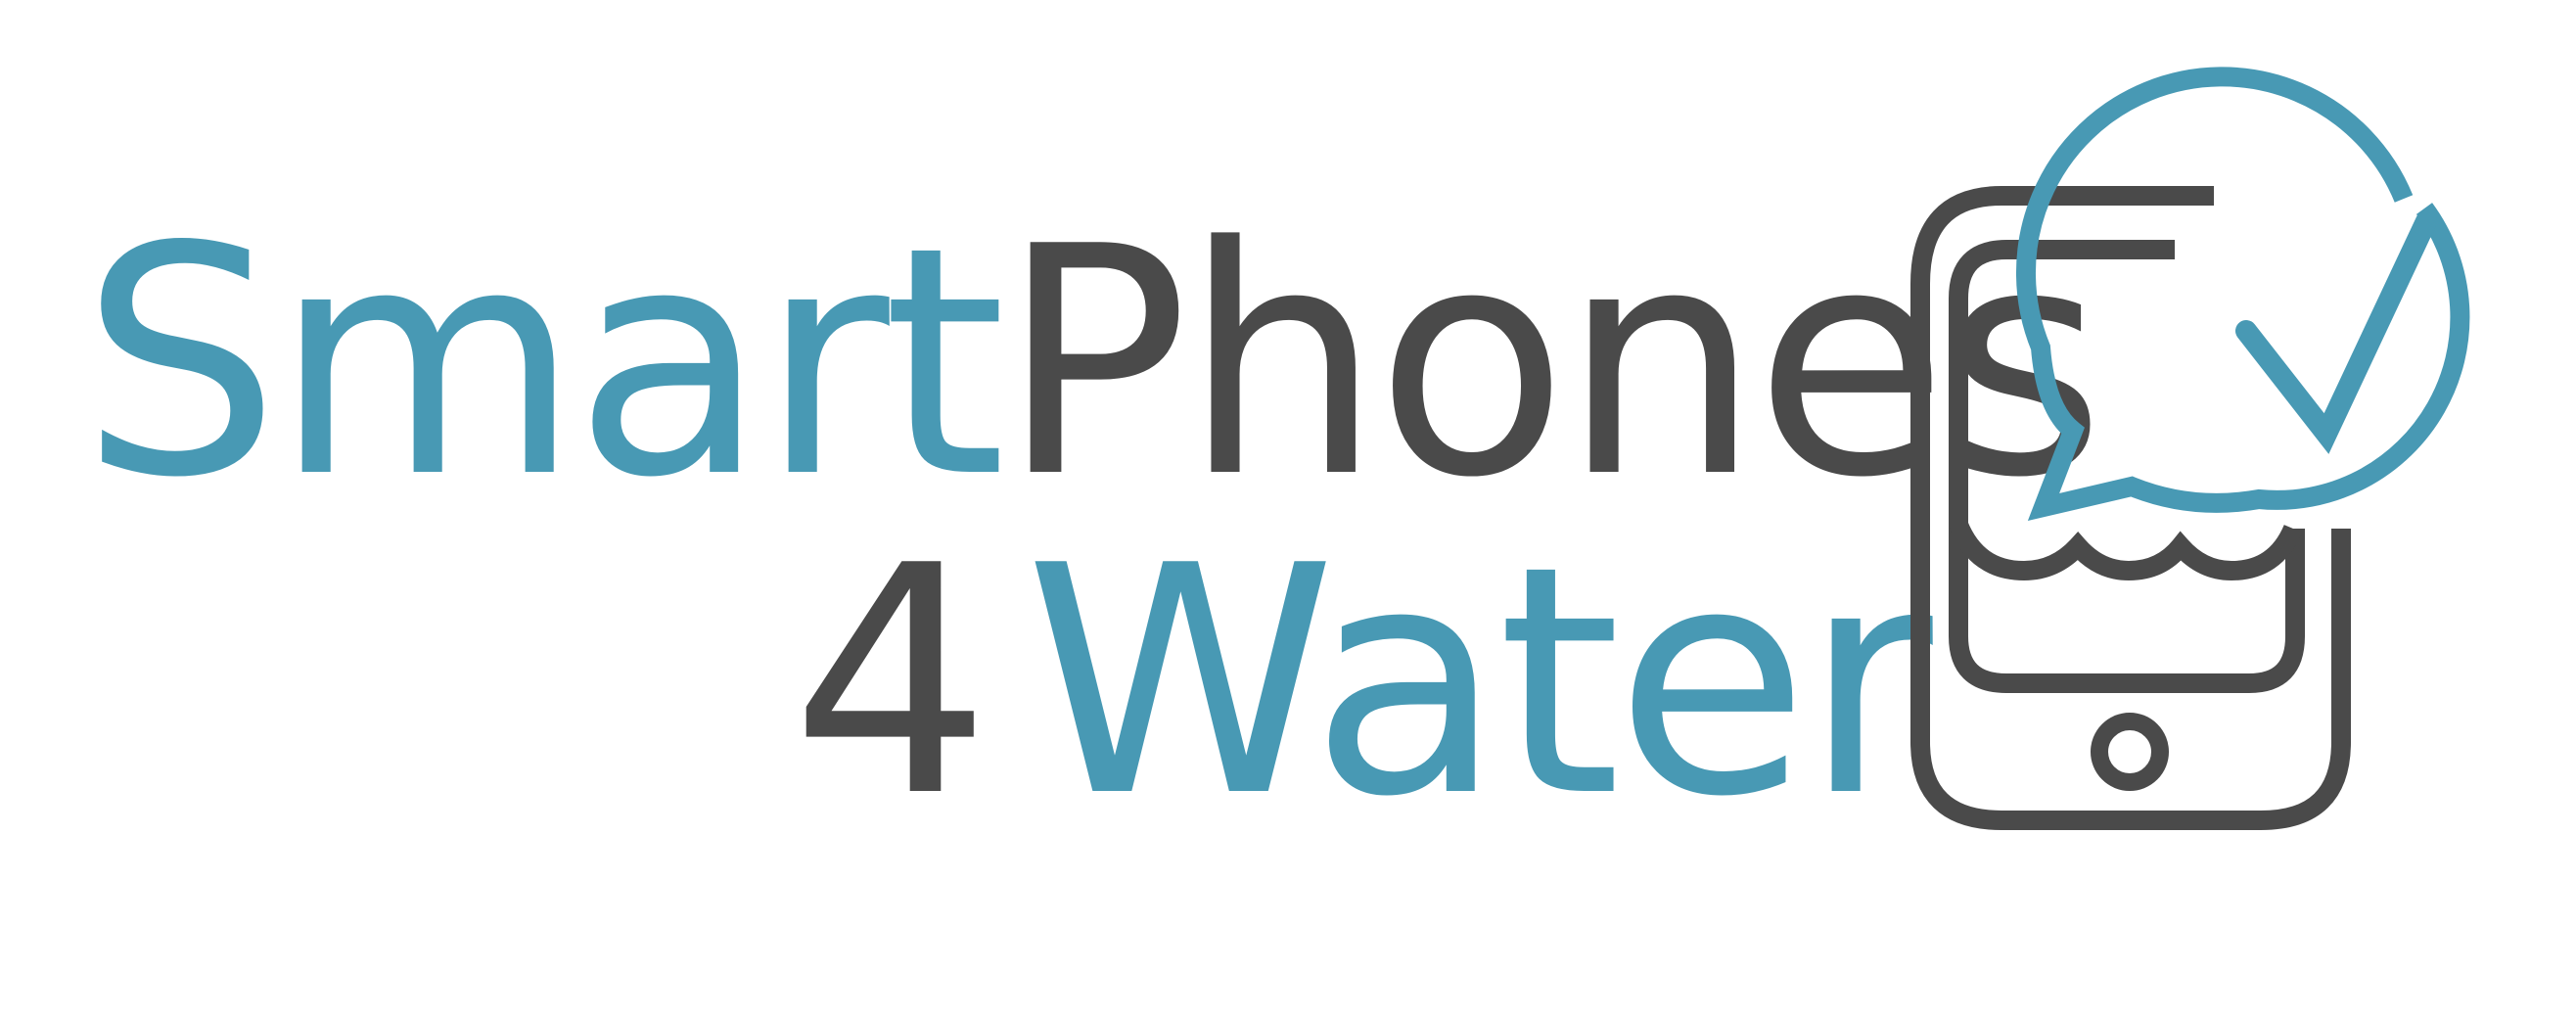  Describe the element at coordinates (2130, 752) in the screenshot. I see `home-button-icon` at that location.